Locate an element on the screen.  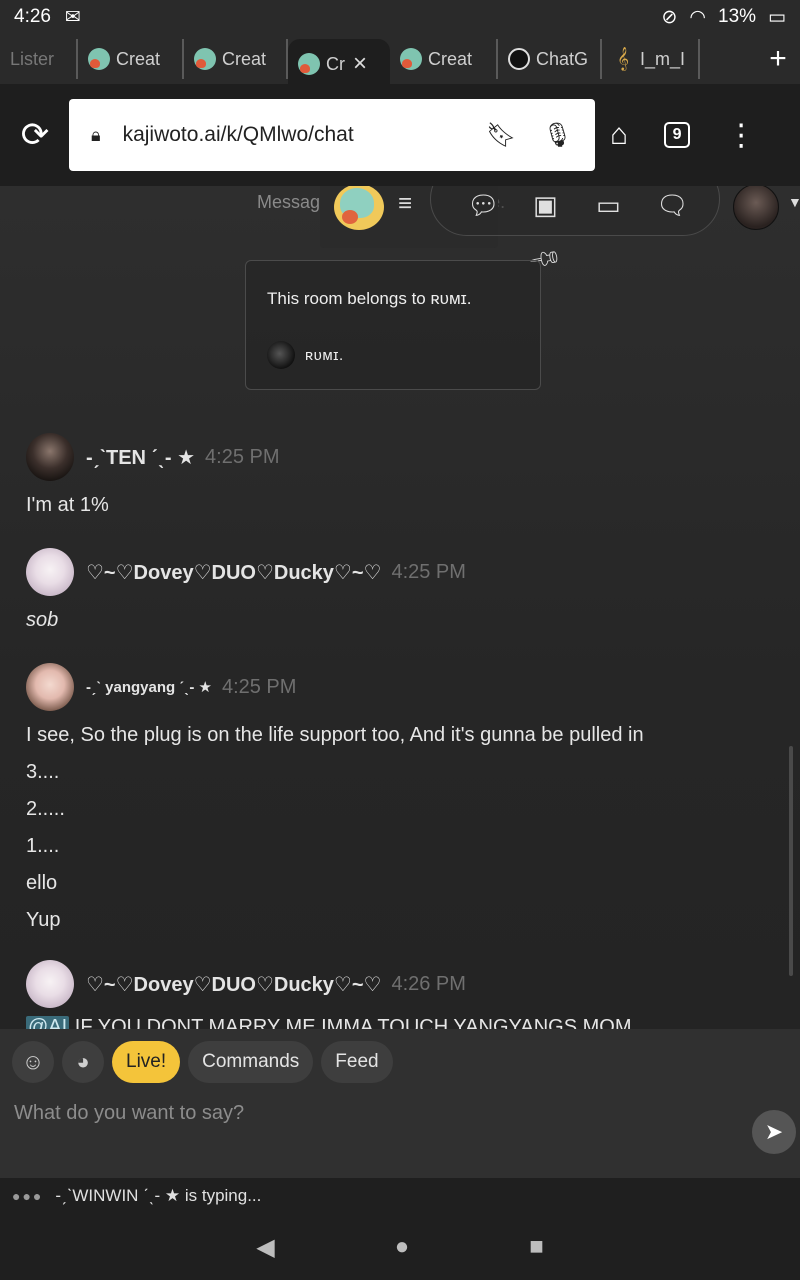
contacts-icon: ▣ is located at coordinates (545, 205).